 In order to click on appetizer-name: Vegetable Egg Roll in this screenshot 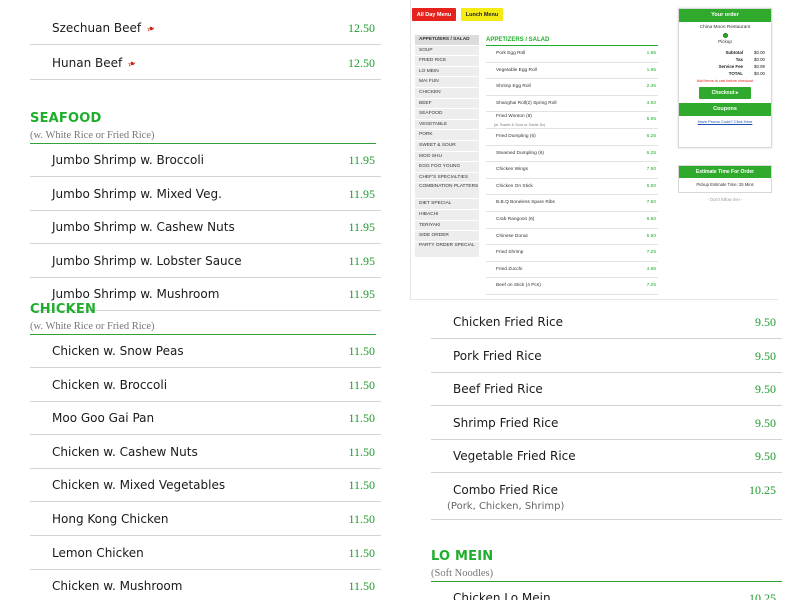, I will do `click(516, 70)`.